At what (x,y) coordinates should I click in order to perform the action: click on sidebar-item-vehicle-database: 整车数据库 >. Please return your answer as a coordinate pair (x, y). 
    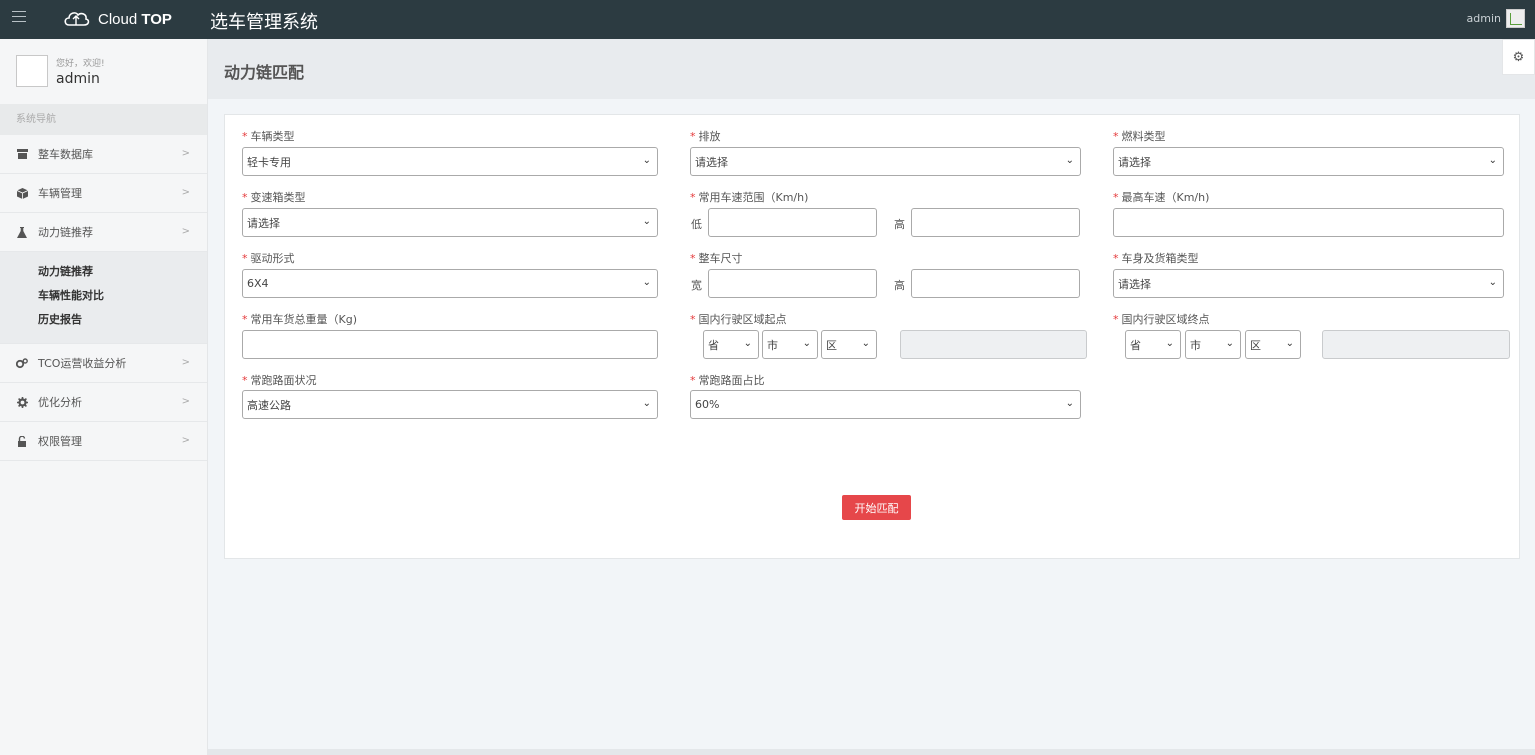
    Looking at the image, I should click on (103, 154).